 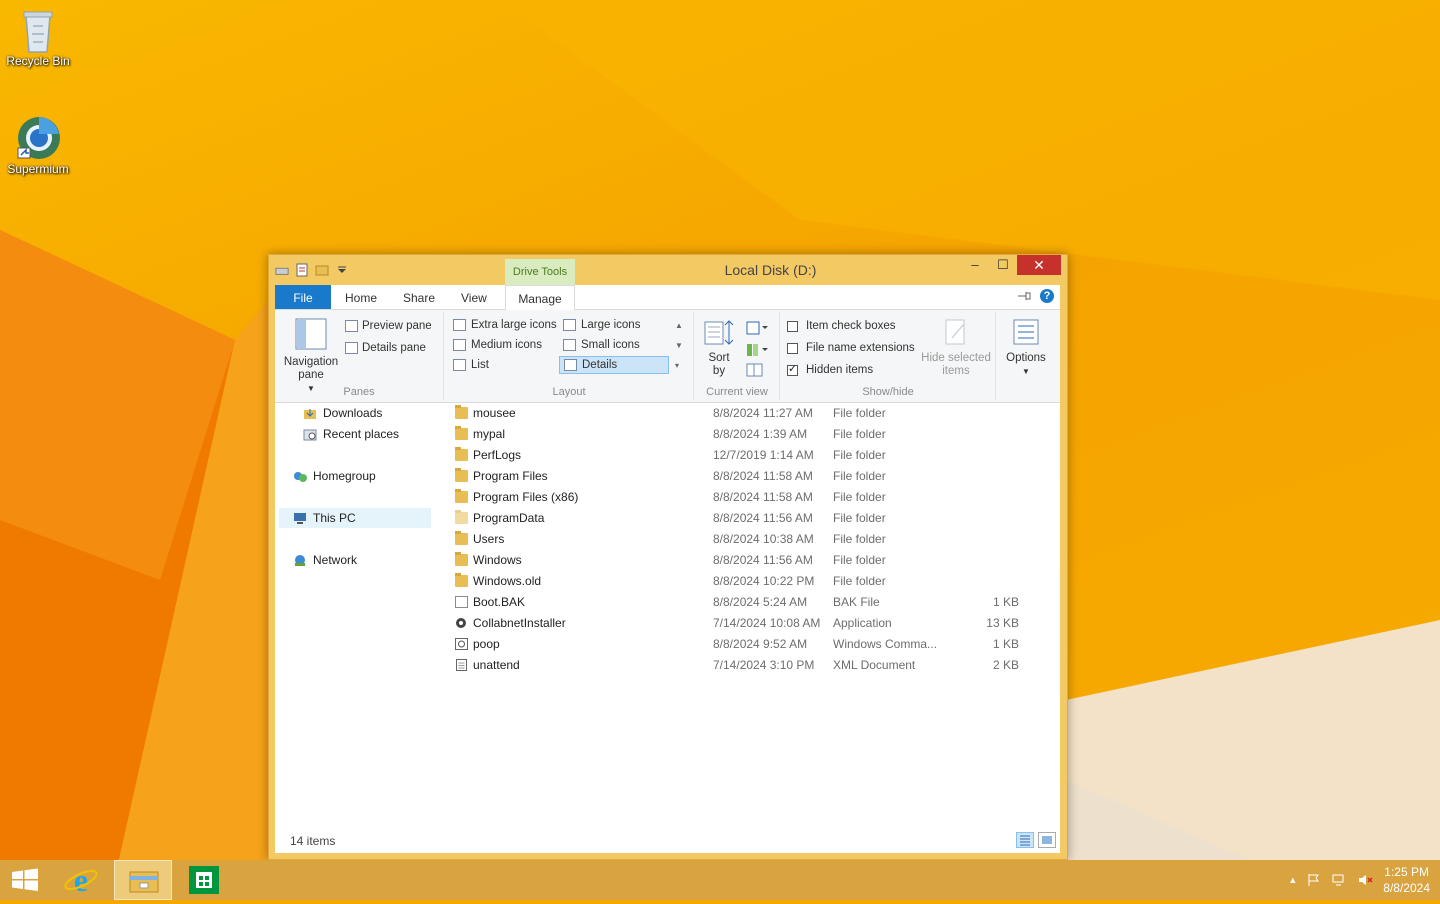 I want to click on options-icon, so click(x=1026, y=332).